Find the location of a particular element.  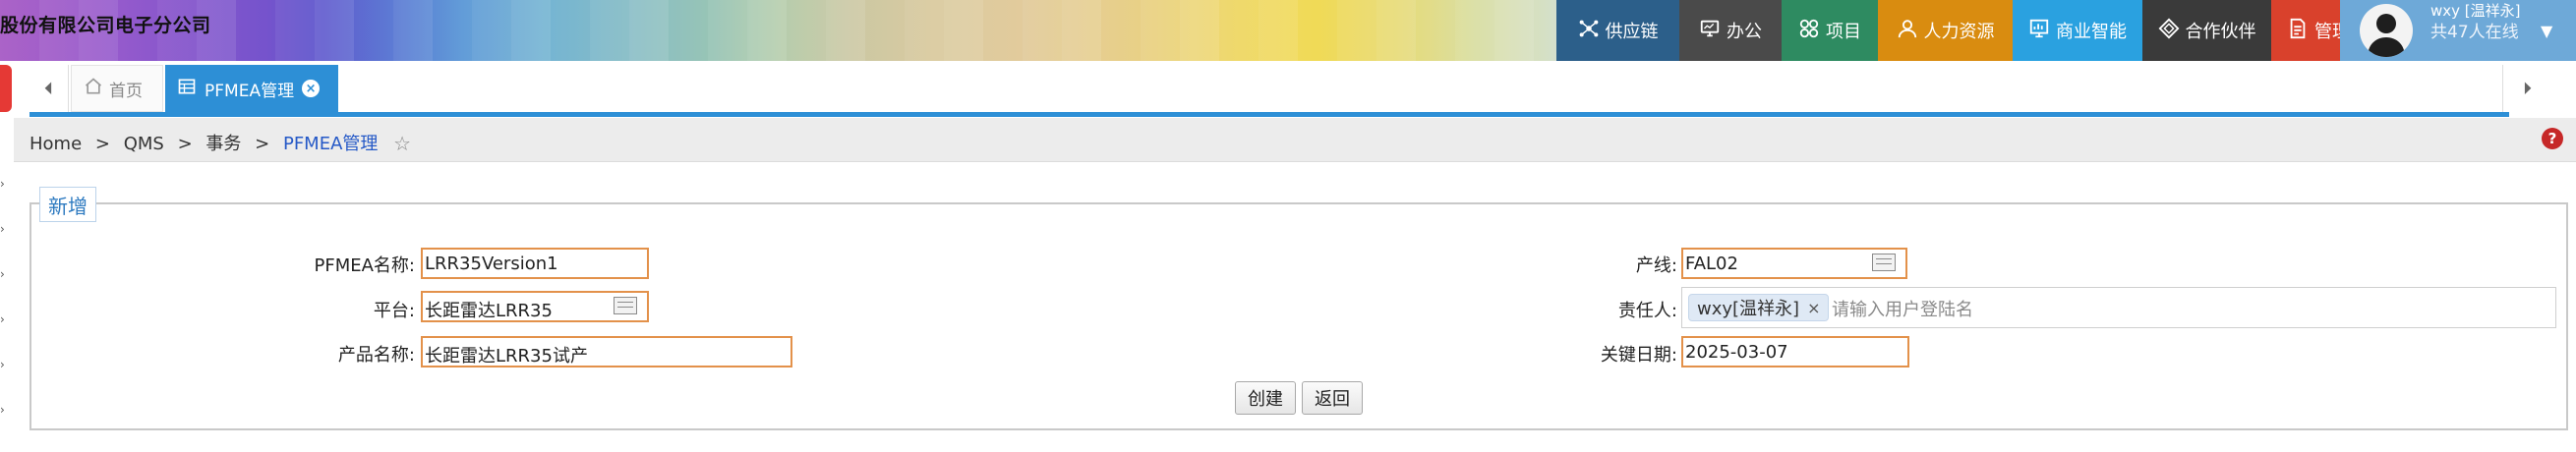

tab-underline is located at coordinates (1269, 114).